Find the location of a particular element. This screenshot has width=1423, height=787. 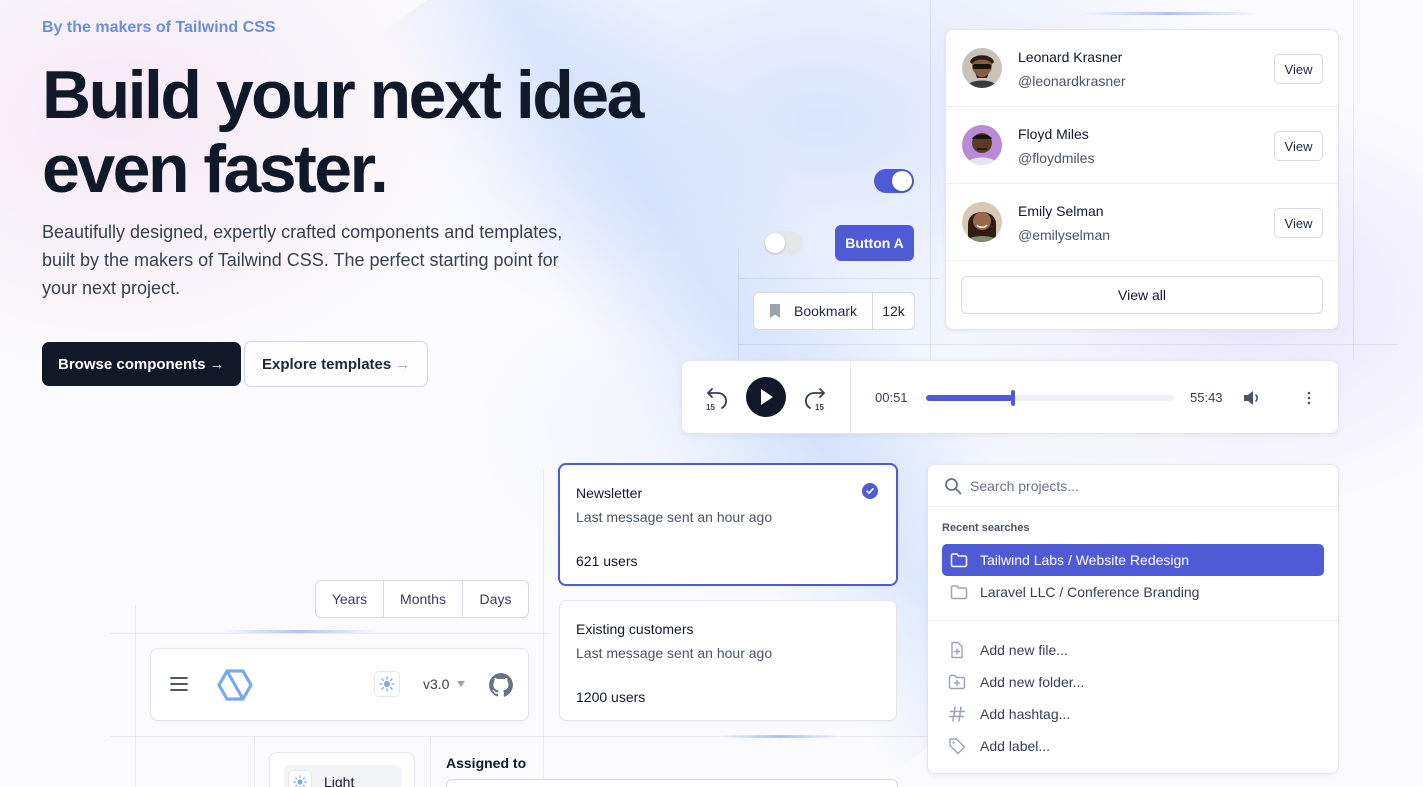

assigned-to-label: Assigned to is located at coordinates (486, 763).